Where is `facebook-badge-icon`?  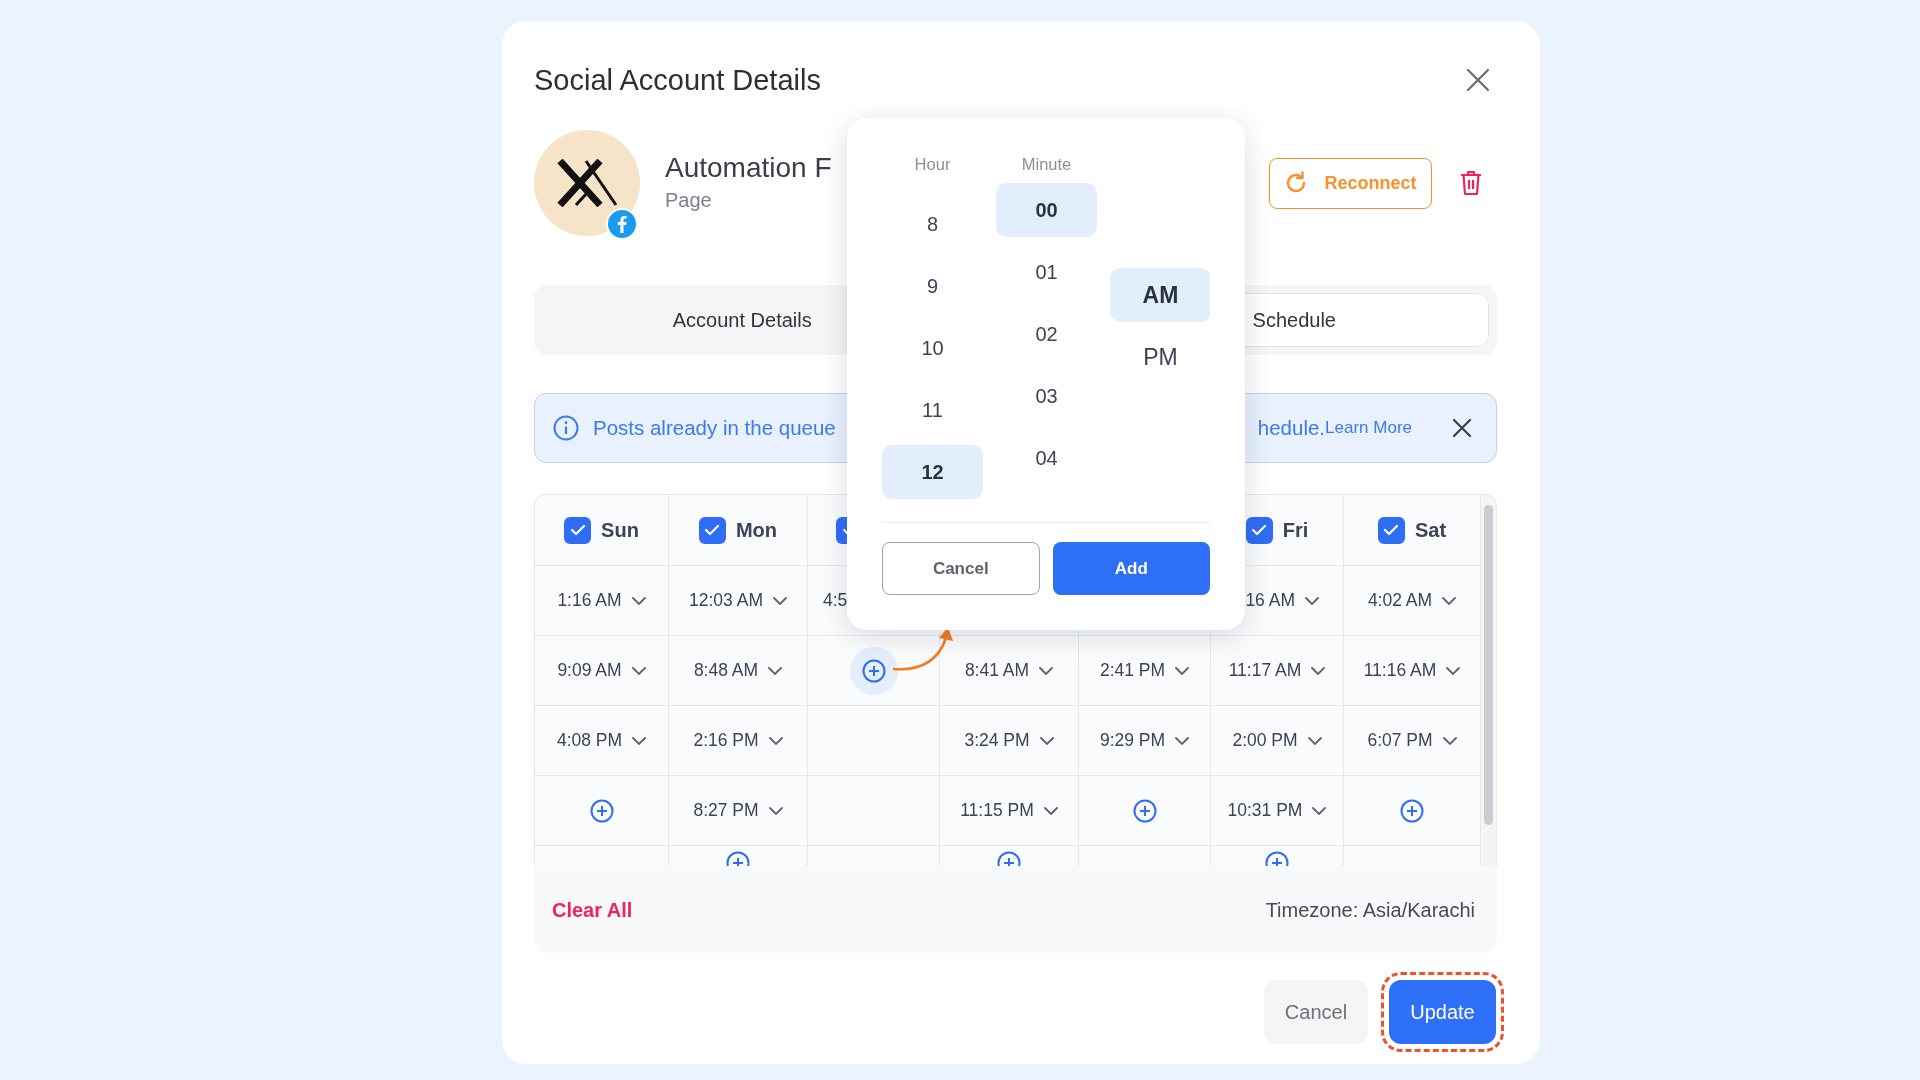
facebook-badge-icon is located at coordinates (622, 224).